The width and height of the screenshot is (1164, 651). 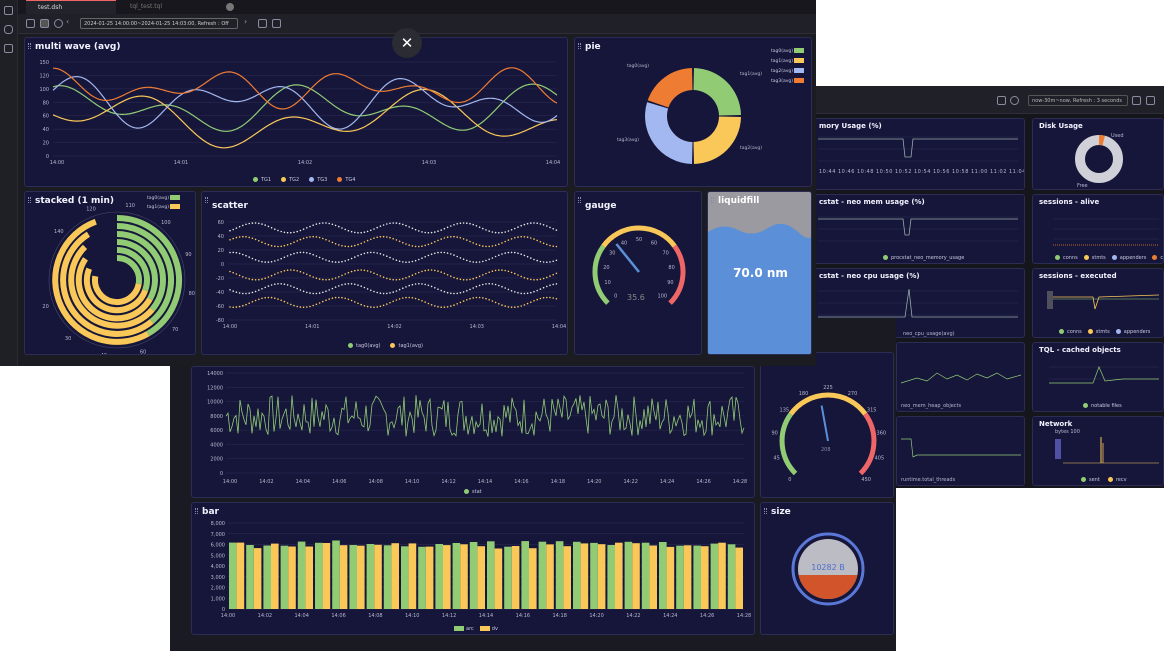 I want to click on x-tick-label: 14:12, so click(x=448, y=482).